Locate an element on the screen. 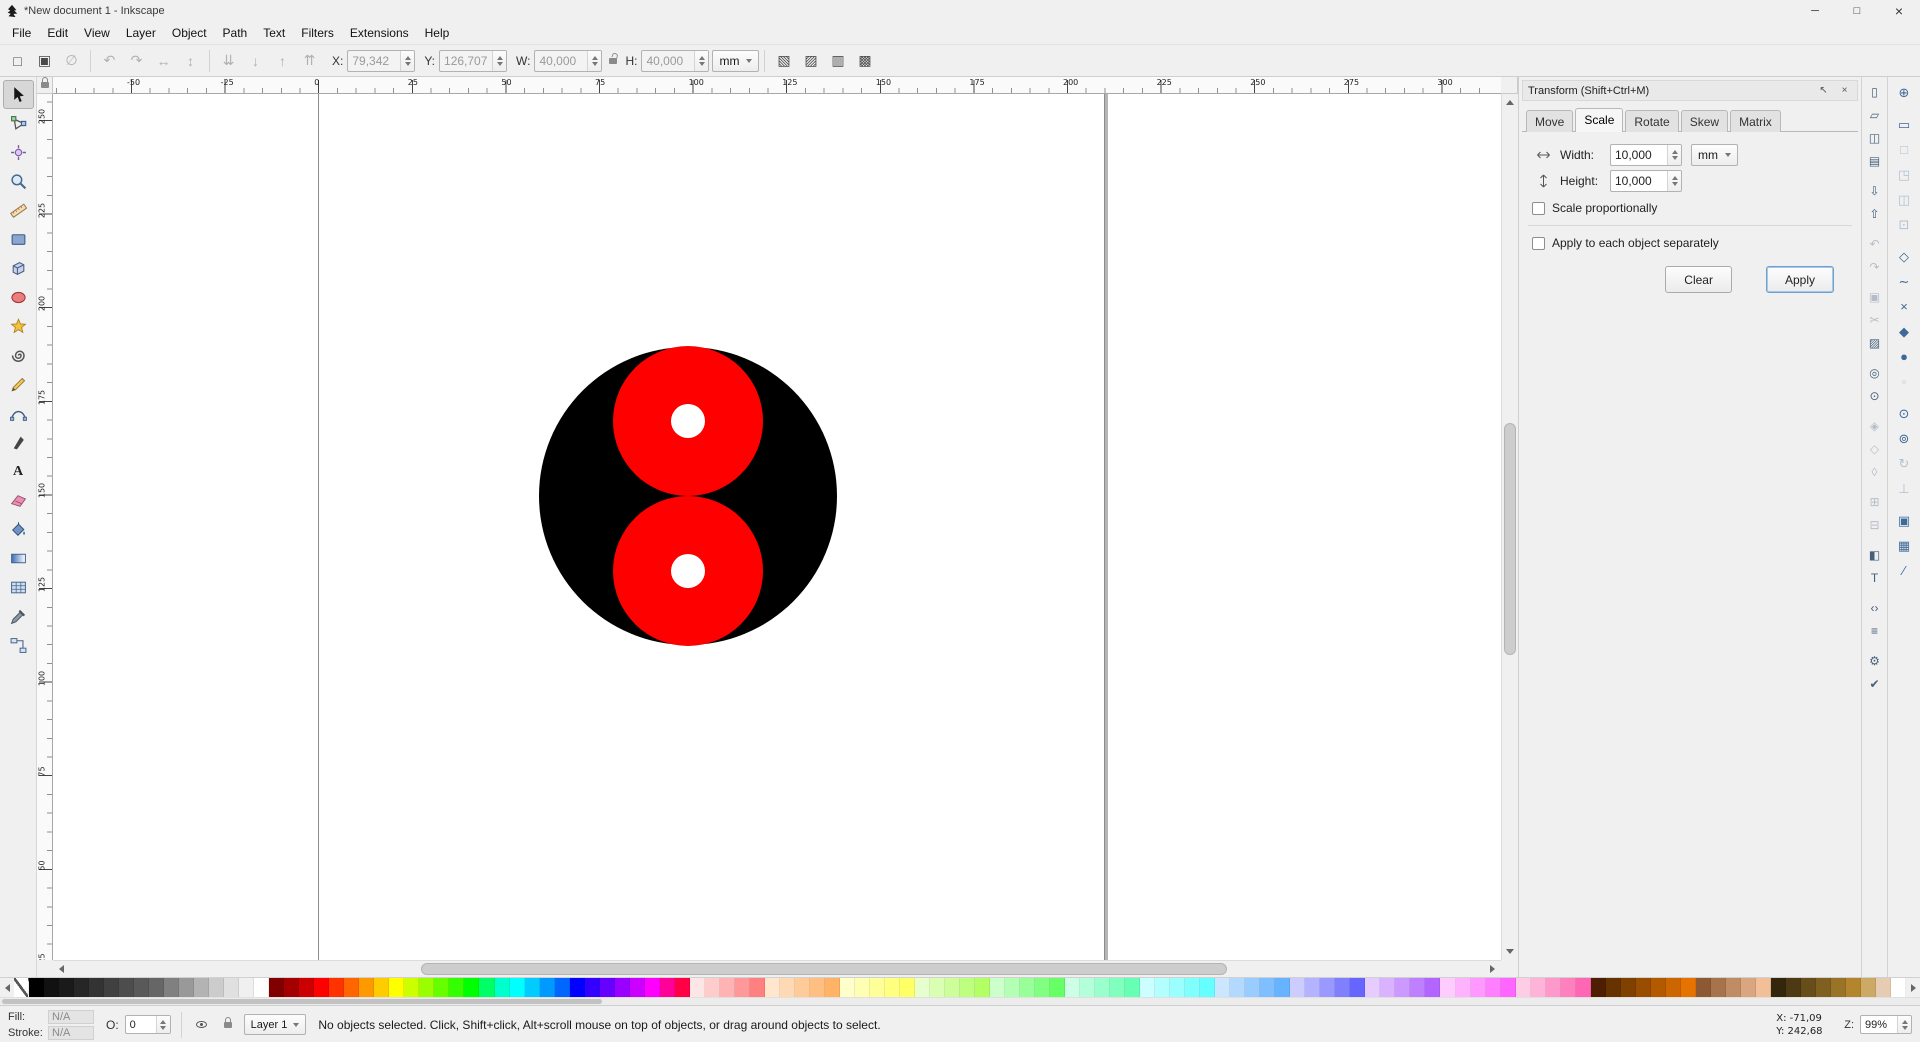 The width and height of the screenshot is (1920, 1042). scale-height-input is located at coordinates (1646, 181).